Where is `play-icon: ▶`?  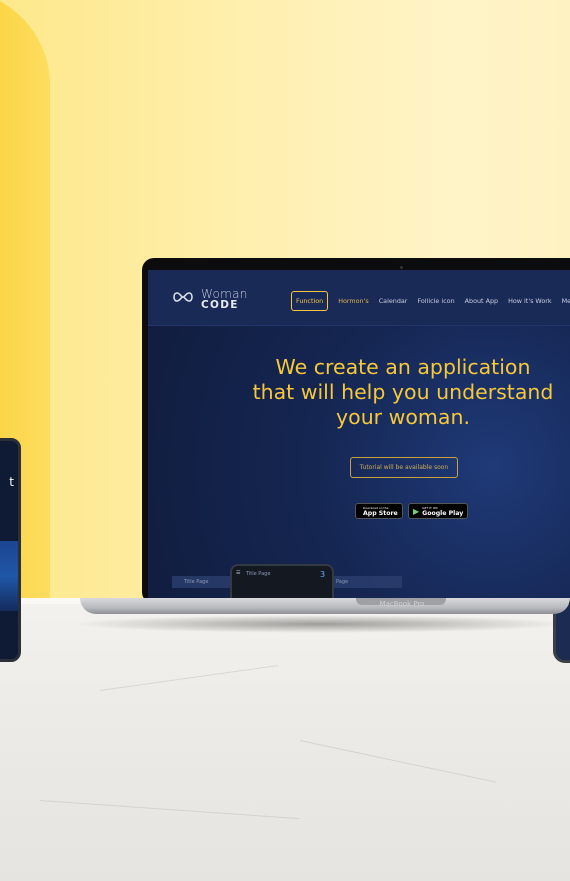 play-icon: ▶ is located at coordinates (416, 511).